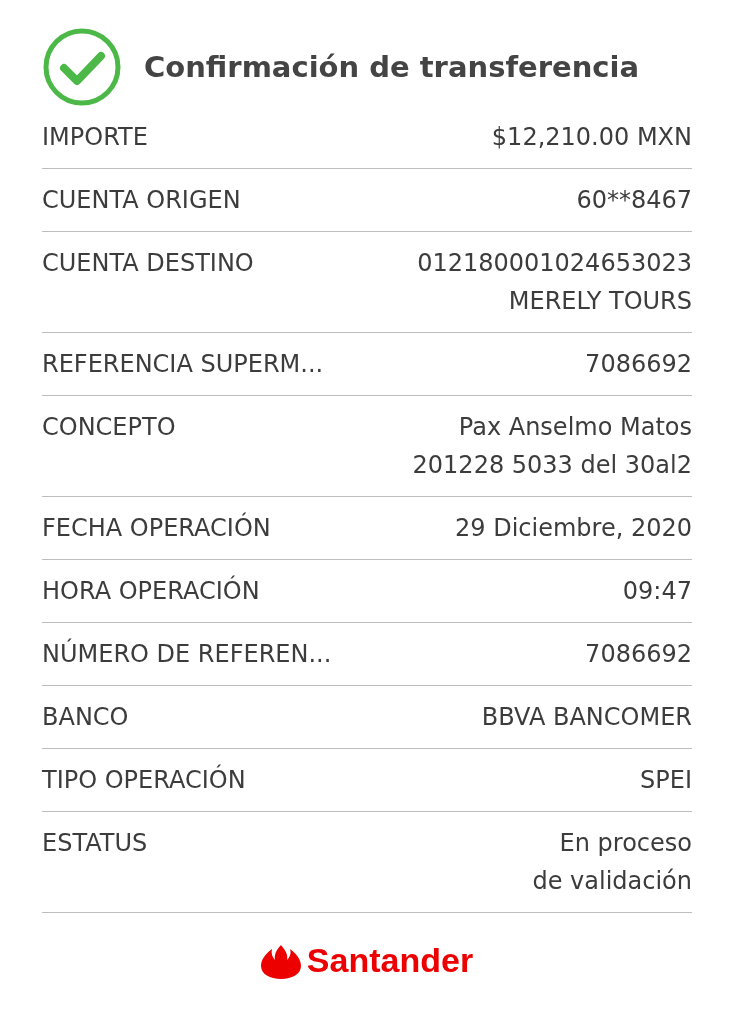 This screenshot has height=1024, width=734. What do you see at coordinates (573, 528) in the screenshot?
I see `field-value: 29 Diciembre, 2020` at bounding box center [573, 528].